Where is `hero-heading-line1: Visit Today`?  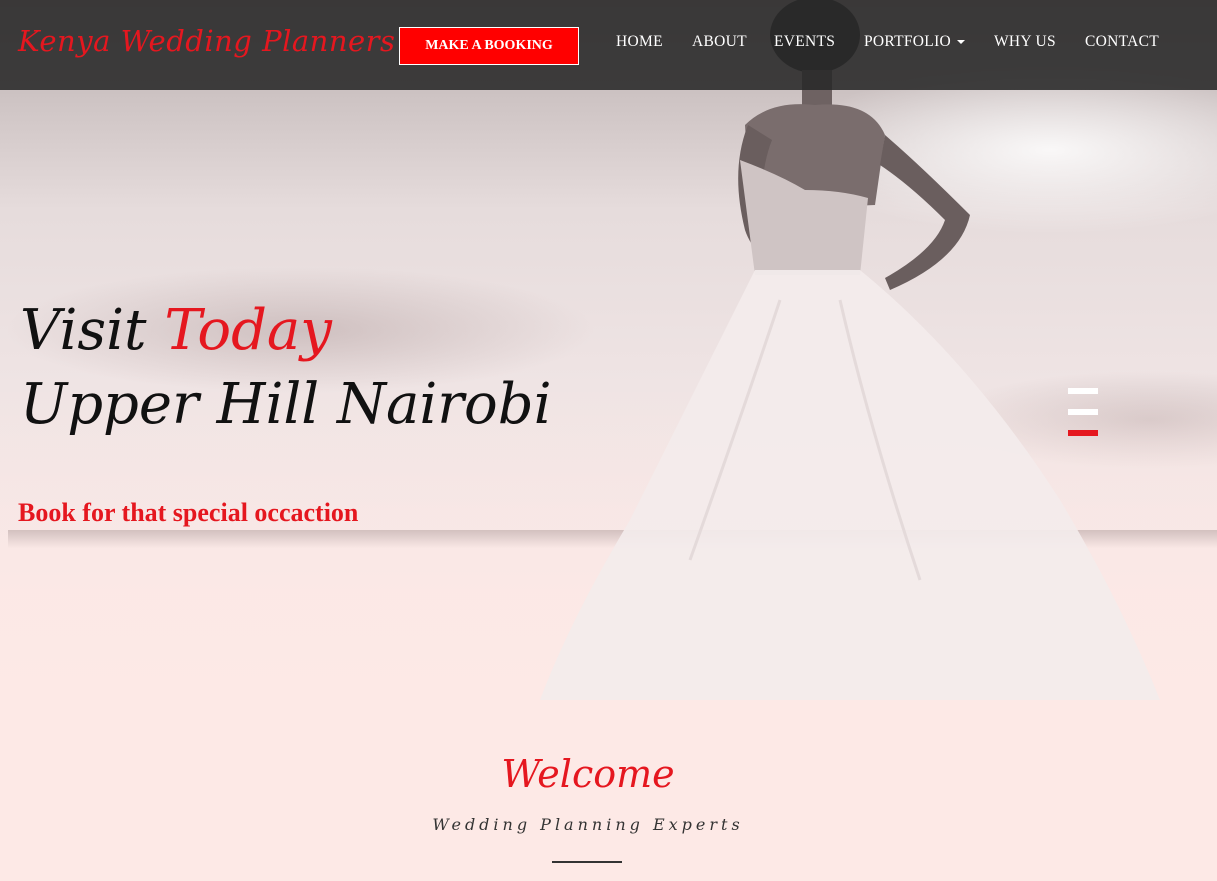 hero-heading-line1: Visit Today is located at coordinates (176, 330).